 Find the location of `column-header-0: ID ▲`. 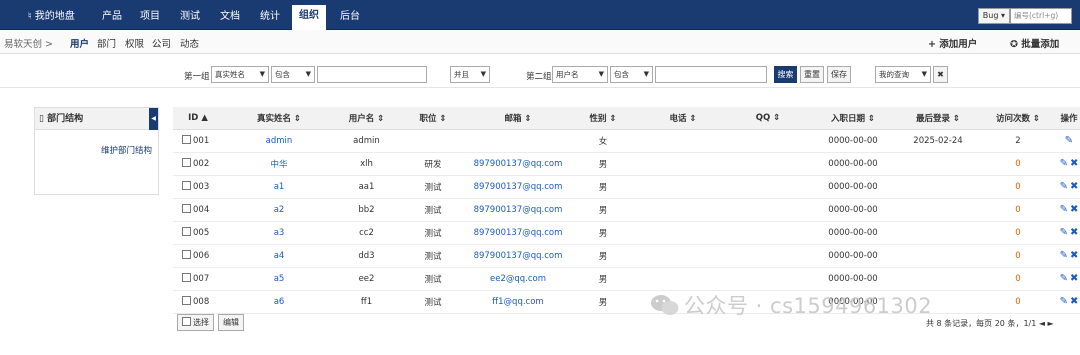

column-header-0: ID ▲ is located at coordinates (198, 118).